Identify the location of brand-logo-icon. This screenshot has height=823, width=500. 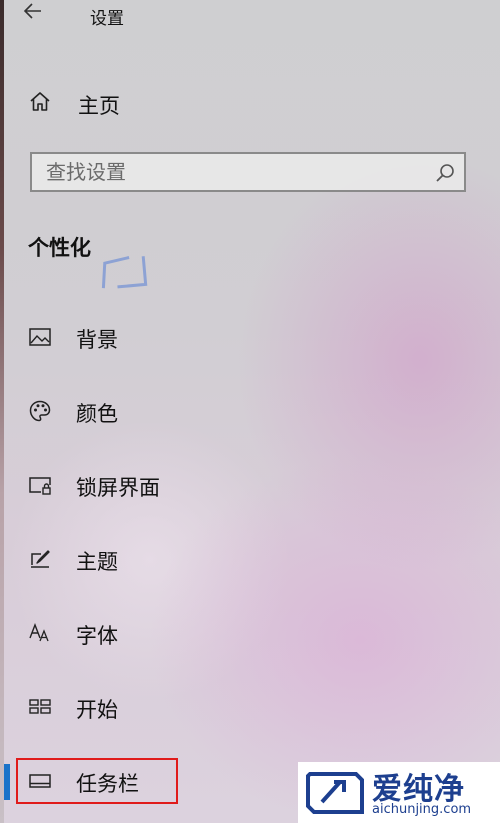
(334, 792).